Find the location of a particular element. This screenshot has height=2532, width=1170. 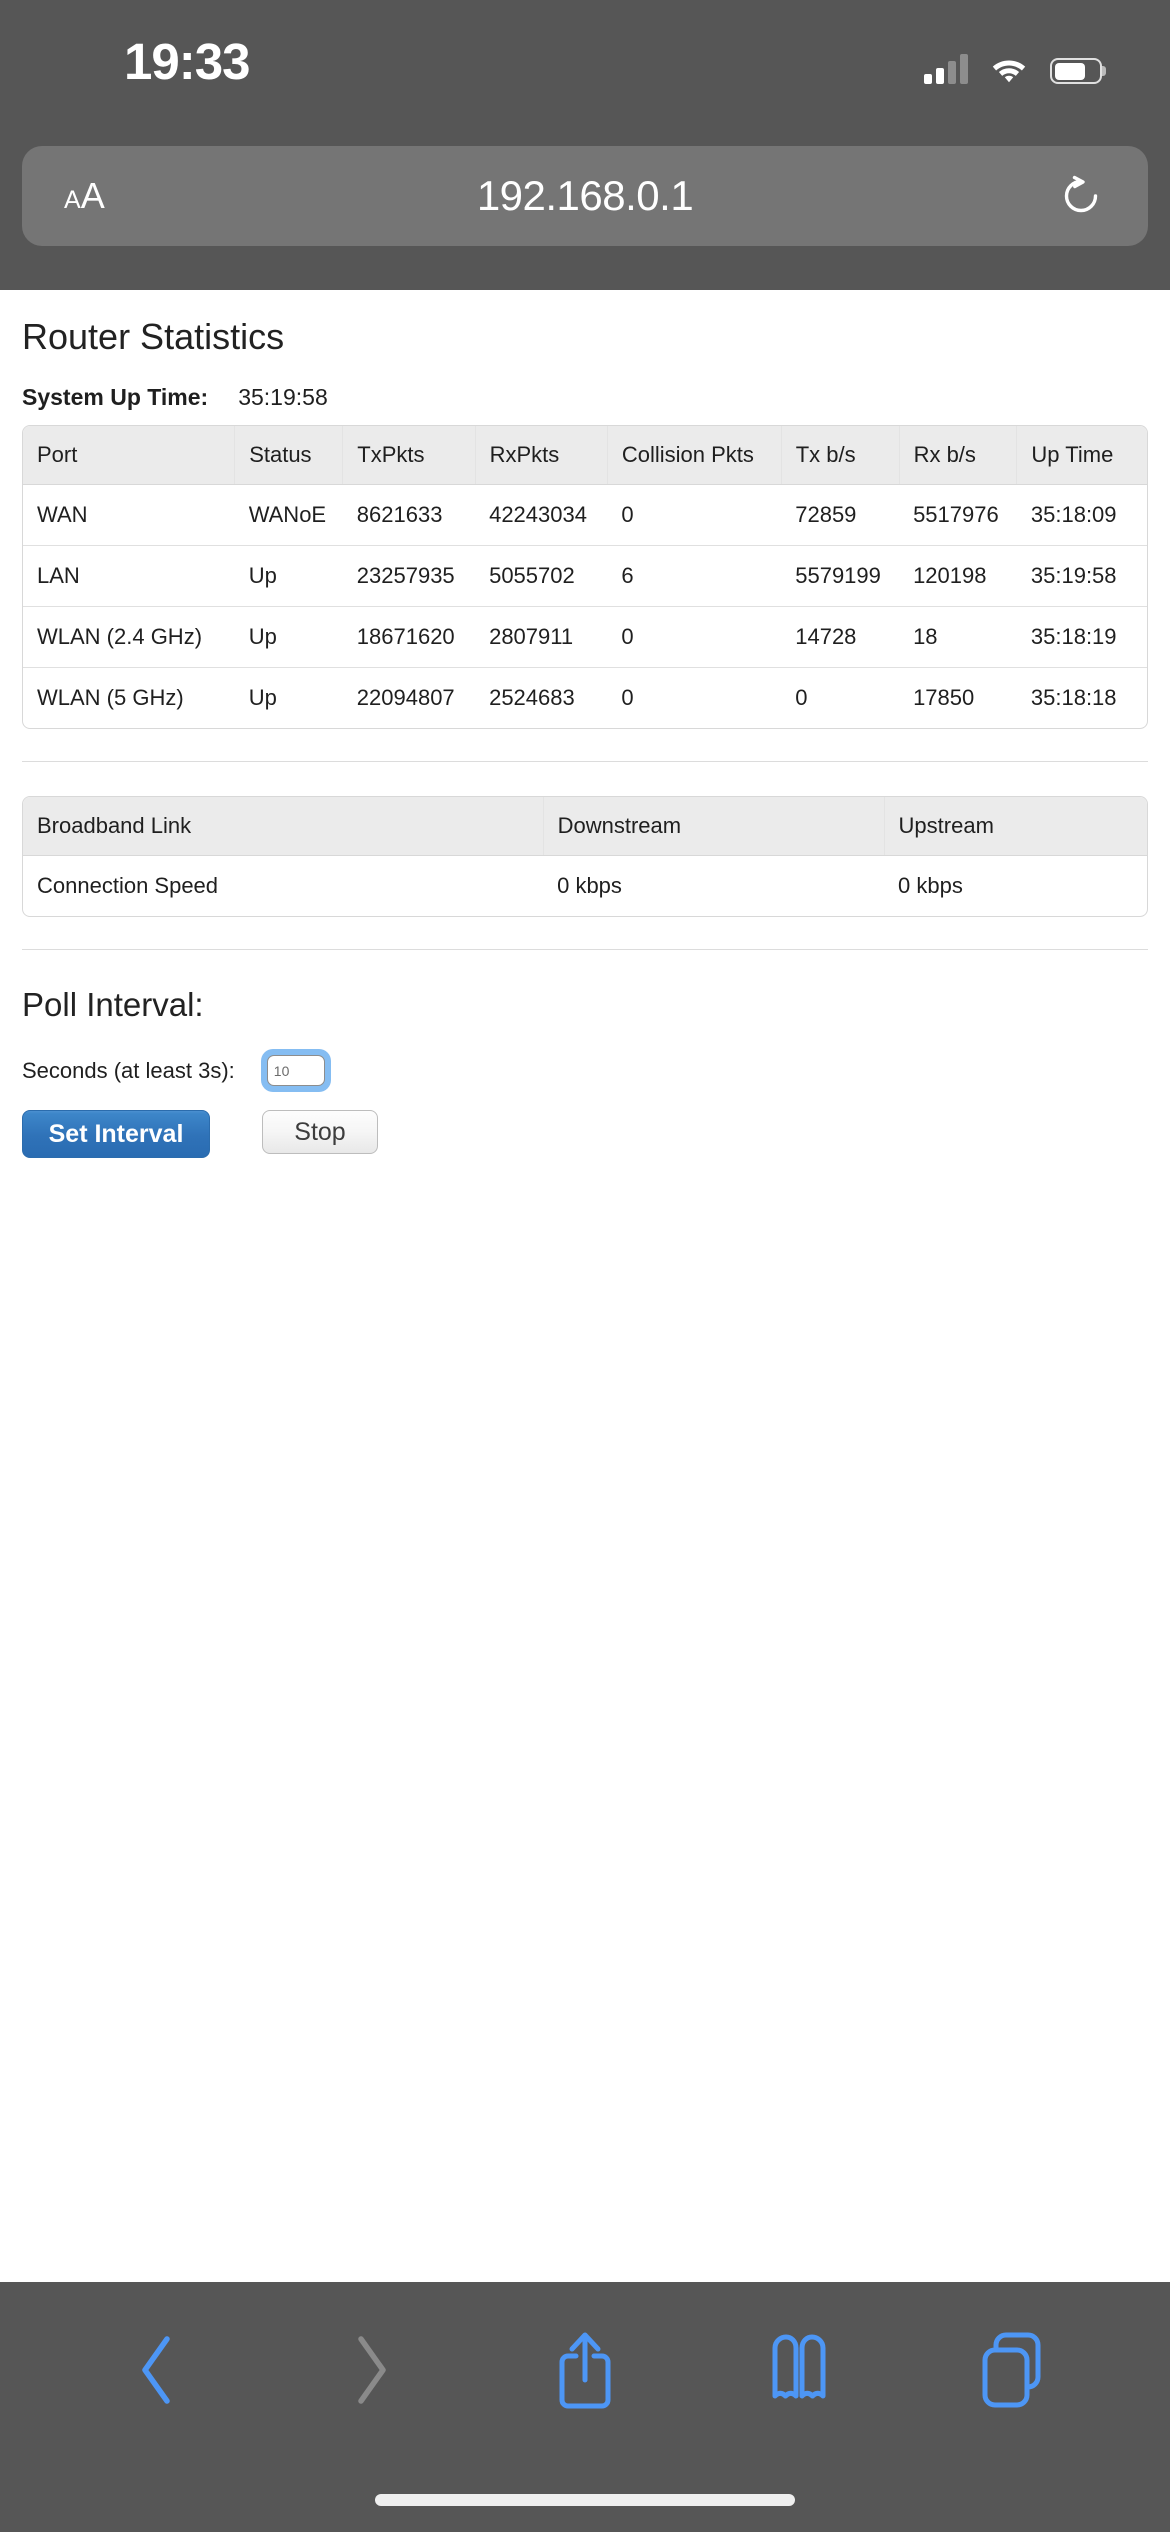

cell-rx-bps: 18 is located at coordinates (958, 637).